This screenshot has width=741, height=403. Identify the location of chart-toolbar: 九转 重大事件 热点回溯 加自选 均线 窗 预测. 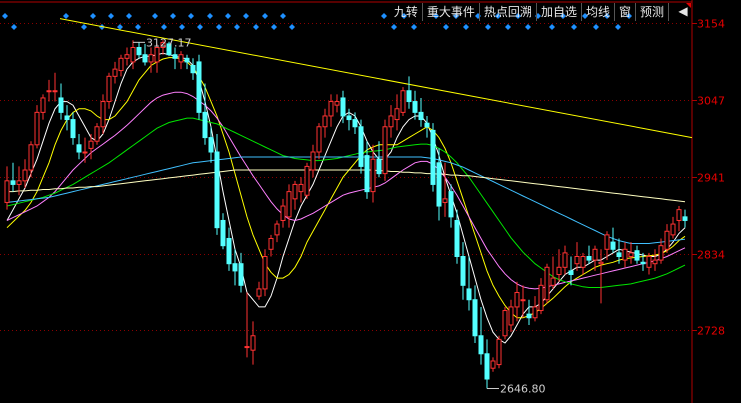
(540, 12).